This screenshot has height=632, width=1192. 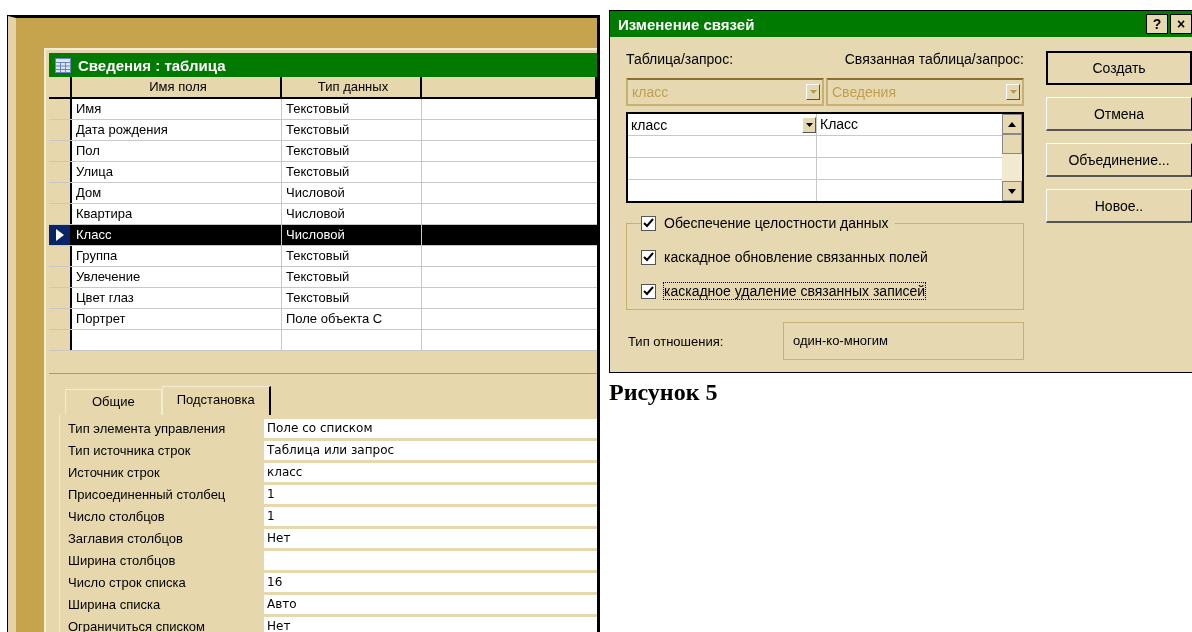 What do you see at coordinates (177, 151) in the screenshot?
I see `table-cell: Пол` at bounding box center [177, 151].